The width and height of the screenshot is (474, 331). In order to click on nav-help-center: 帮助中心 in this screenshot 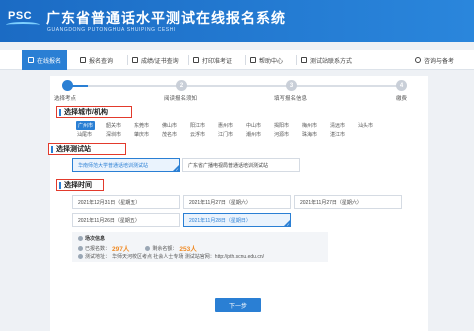, I will do `click(266, 60)`.